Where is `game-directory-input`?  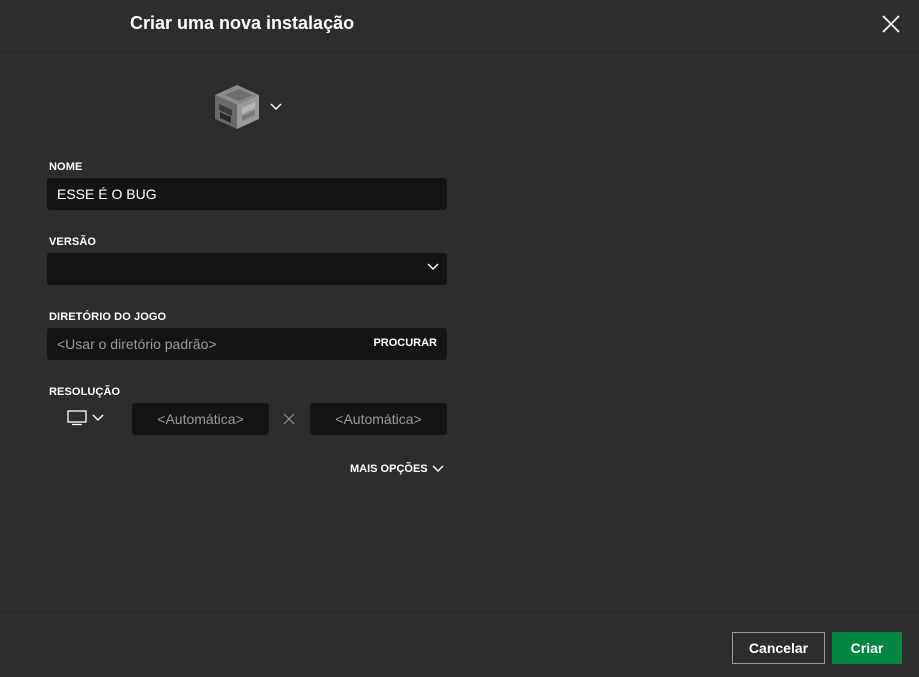 game-directory-input is located at coordinates (202, 344).